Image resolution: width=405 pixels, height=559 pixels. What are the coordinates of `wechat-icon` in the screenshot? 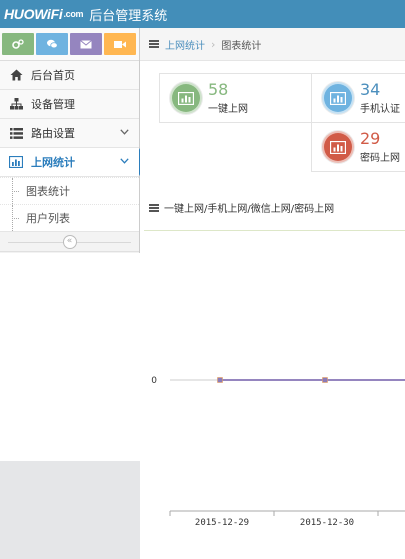 It's located at (52, 44).